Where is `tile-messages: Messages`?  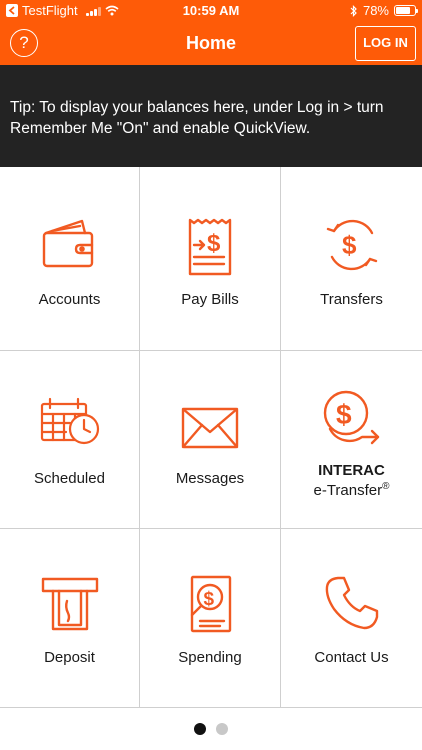 tile-messages: Messages is located at coordinates (210, 440).